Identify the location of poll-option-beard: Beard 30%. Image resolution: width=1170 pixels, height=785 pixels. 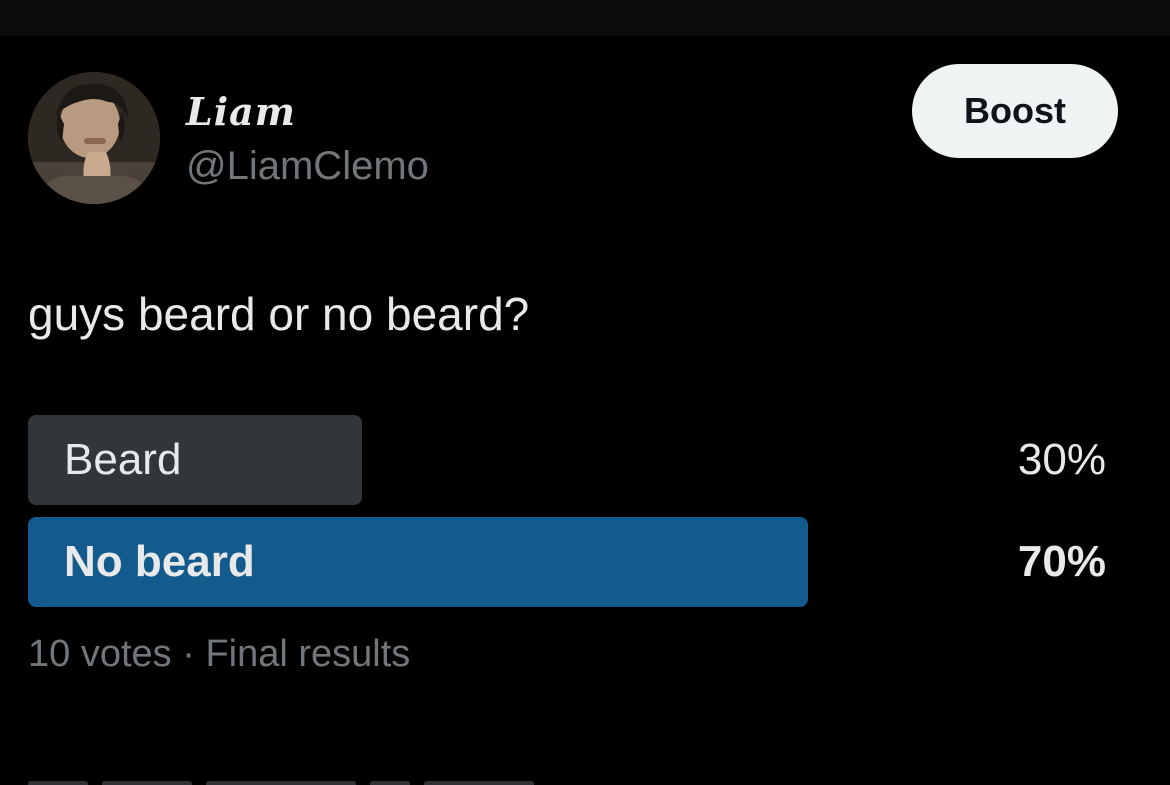
(573, 460).